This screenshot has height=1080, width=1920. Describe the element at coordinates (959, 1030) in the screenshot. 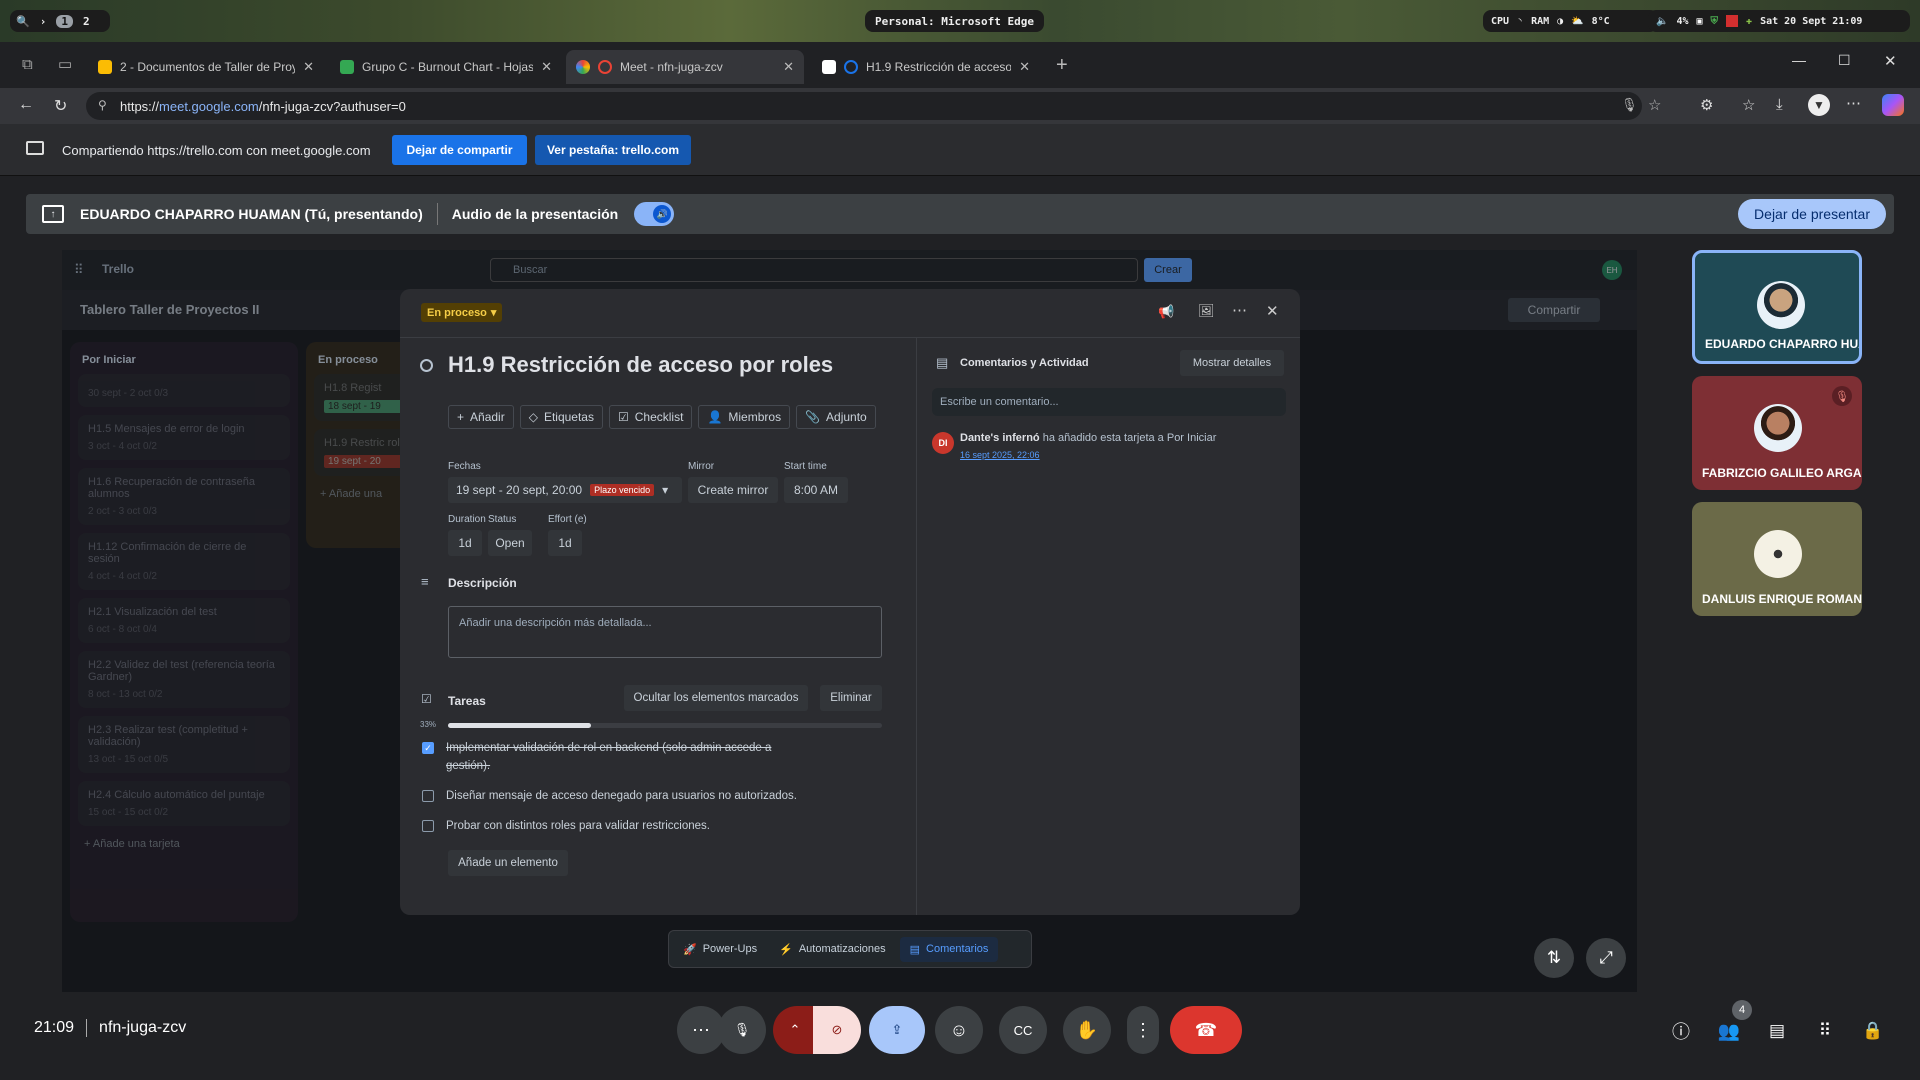

I see `reactions-button: ☺` at that location.